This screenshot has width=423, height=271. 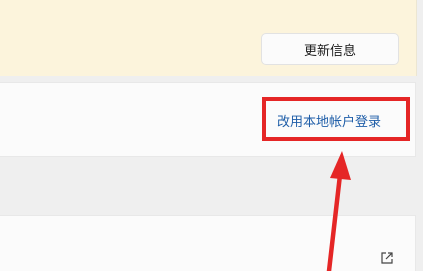 I want to click on highlight-box, so click(x=336, y=119).